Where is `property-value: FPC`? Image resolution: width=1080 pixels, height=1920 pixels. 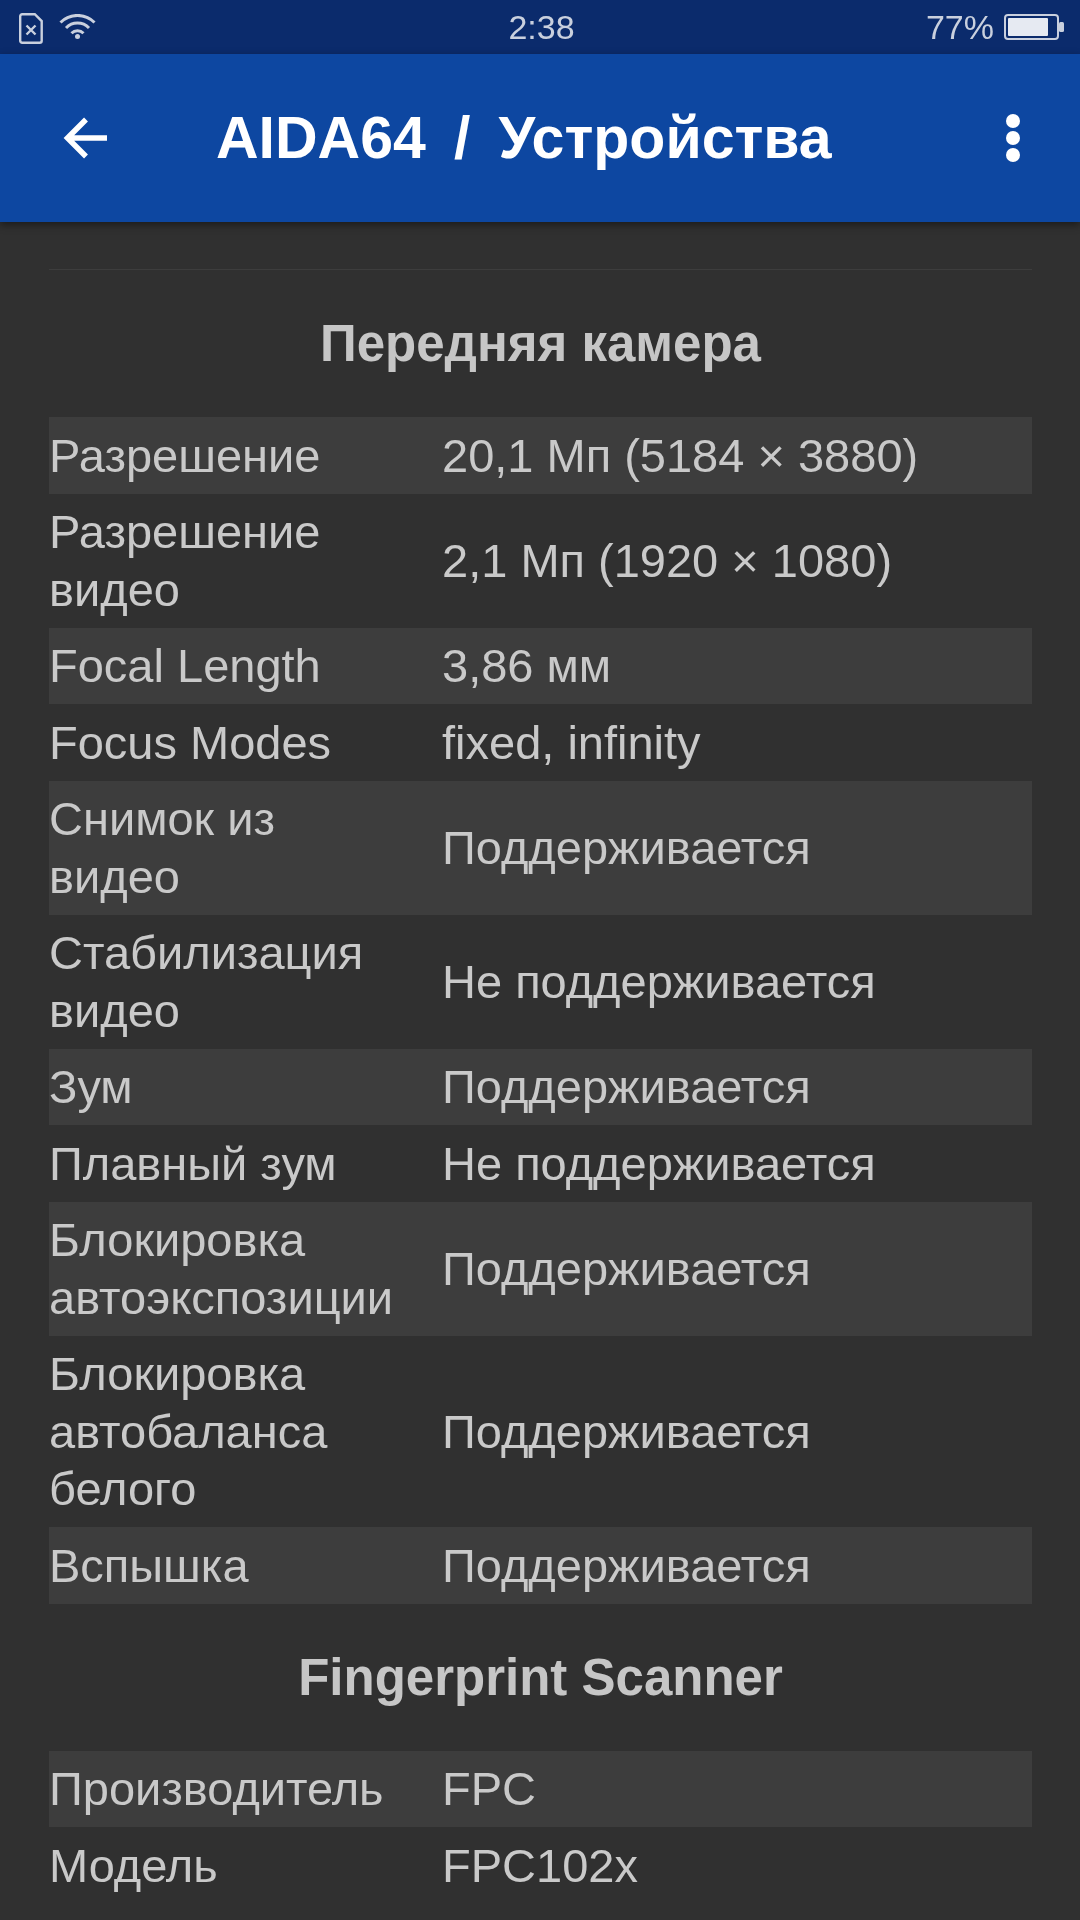 property-value: FPC is located at coordinates (489, 1789).